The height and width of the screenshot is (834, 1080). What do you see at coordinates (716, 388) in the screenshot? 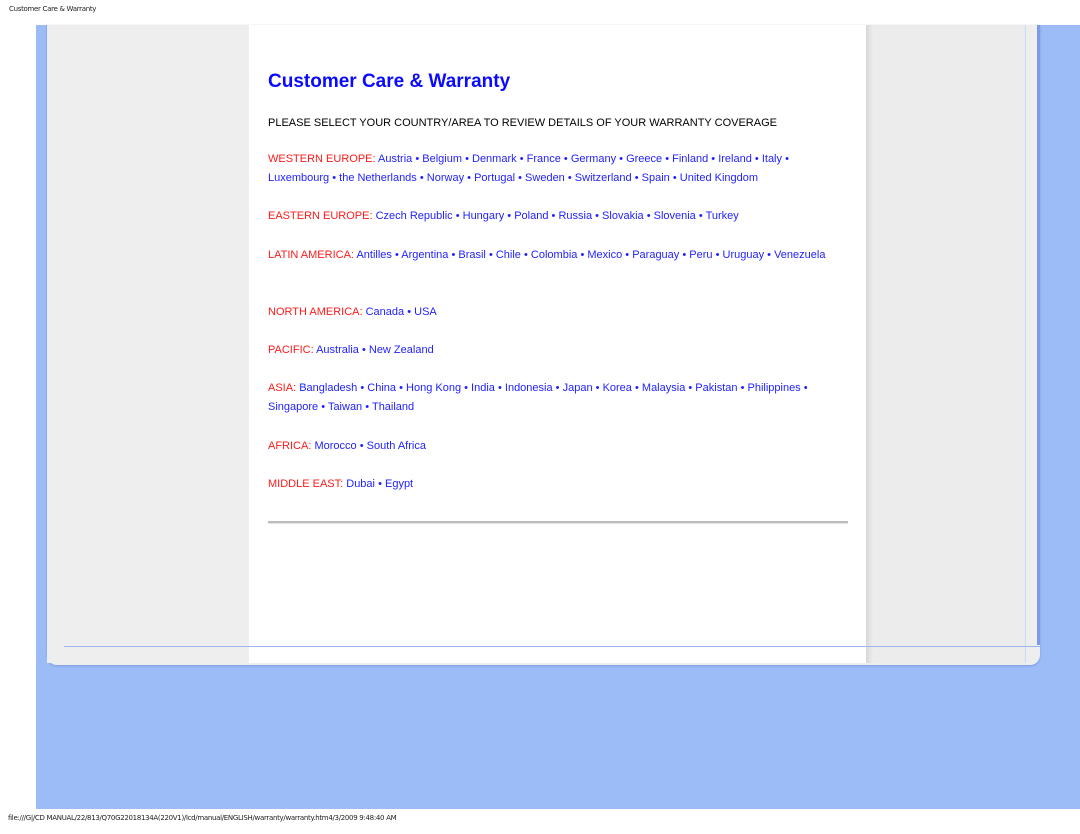
I see `country-link: Pakistan` at bounding box center [716, 388].